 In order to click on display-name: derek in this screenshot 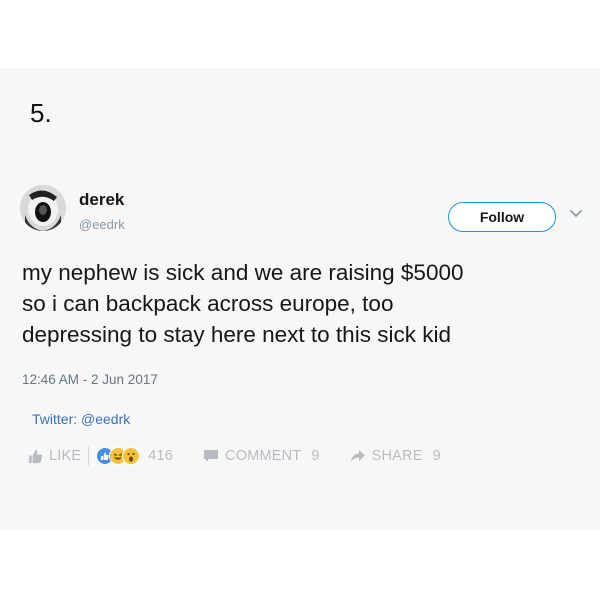, I will do `click(101, 200)`.